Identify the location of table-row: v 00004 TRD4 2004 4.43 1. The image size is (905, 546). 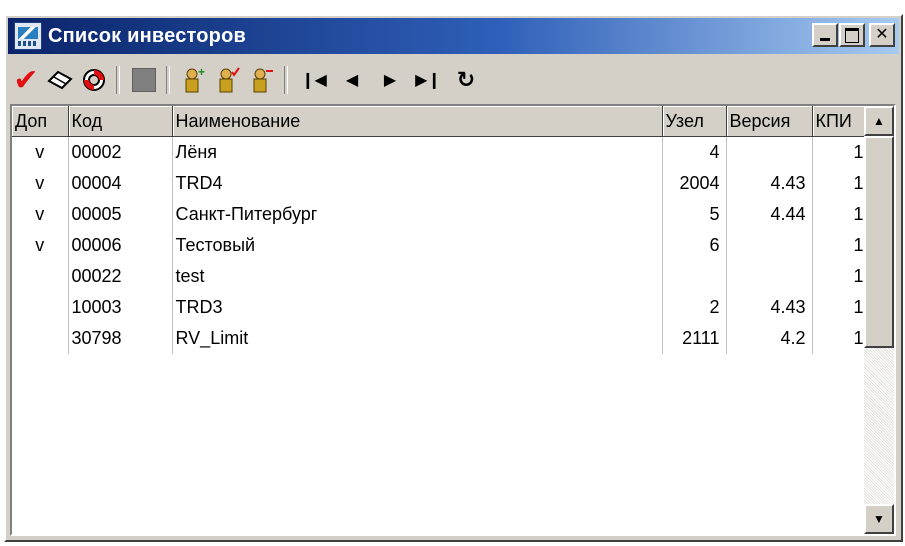
(441, 183).